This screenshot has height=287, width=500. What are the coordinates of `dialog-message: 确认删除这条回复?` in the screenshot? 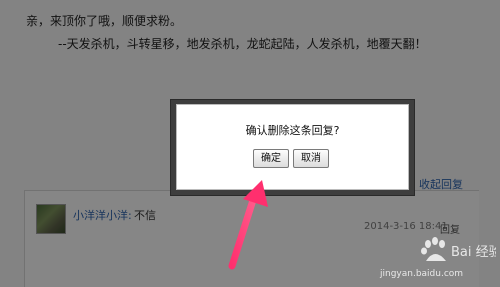 It's located at (292, 130).